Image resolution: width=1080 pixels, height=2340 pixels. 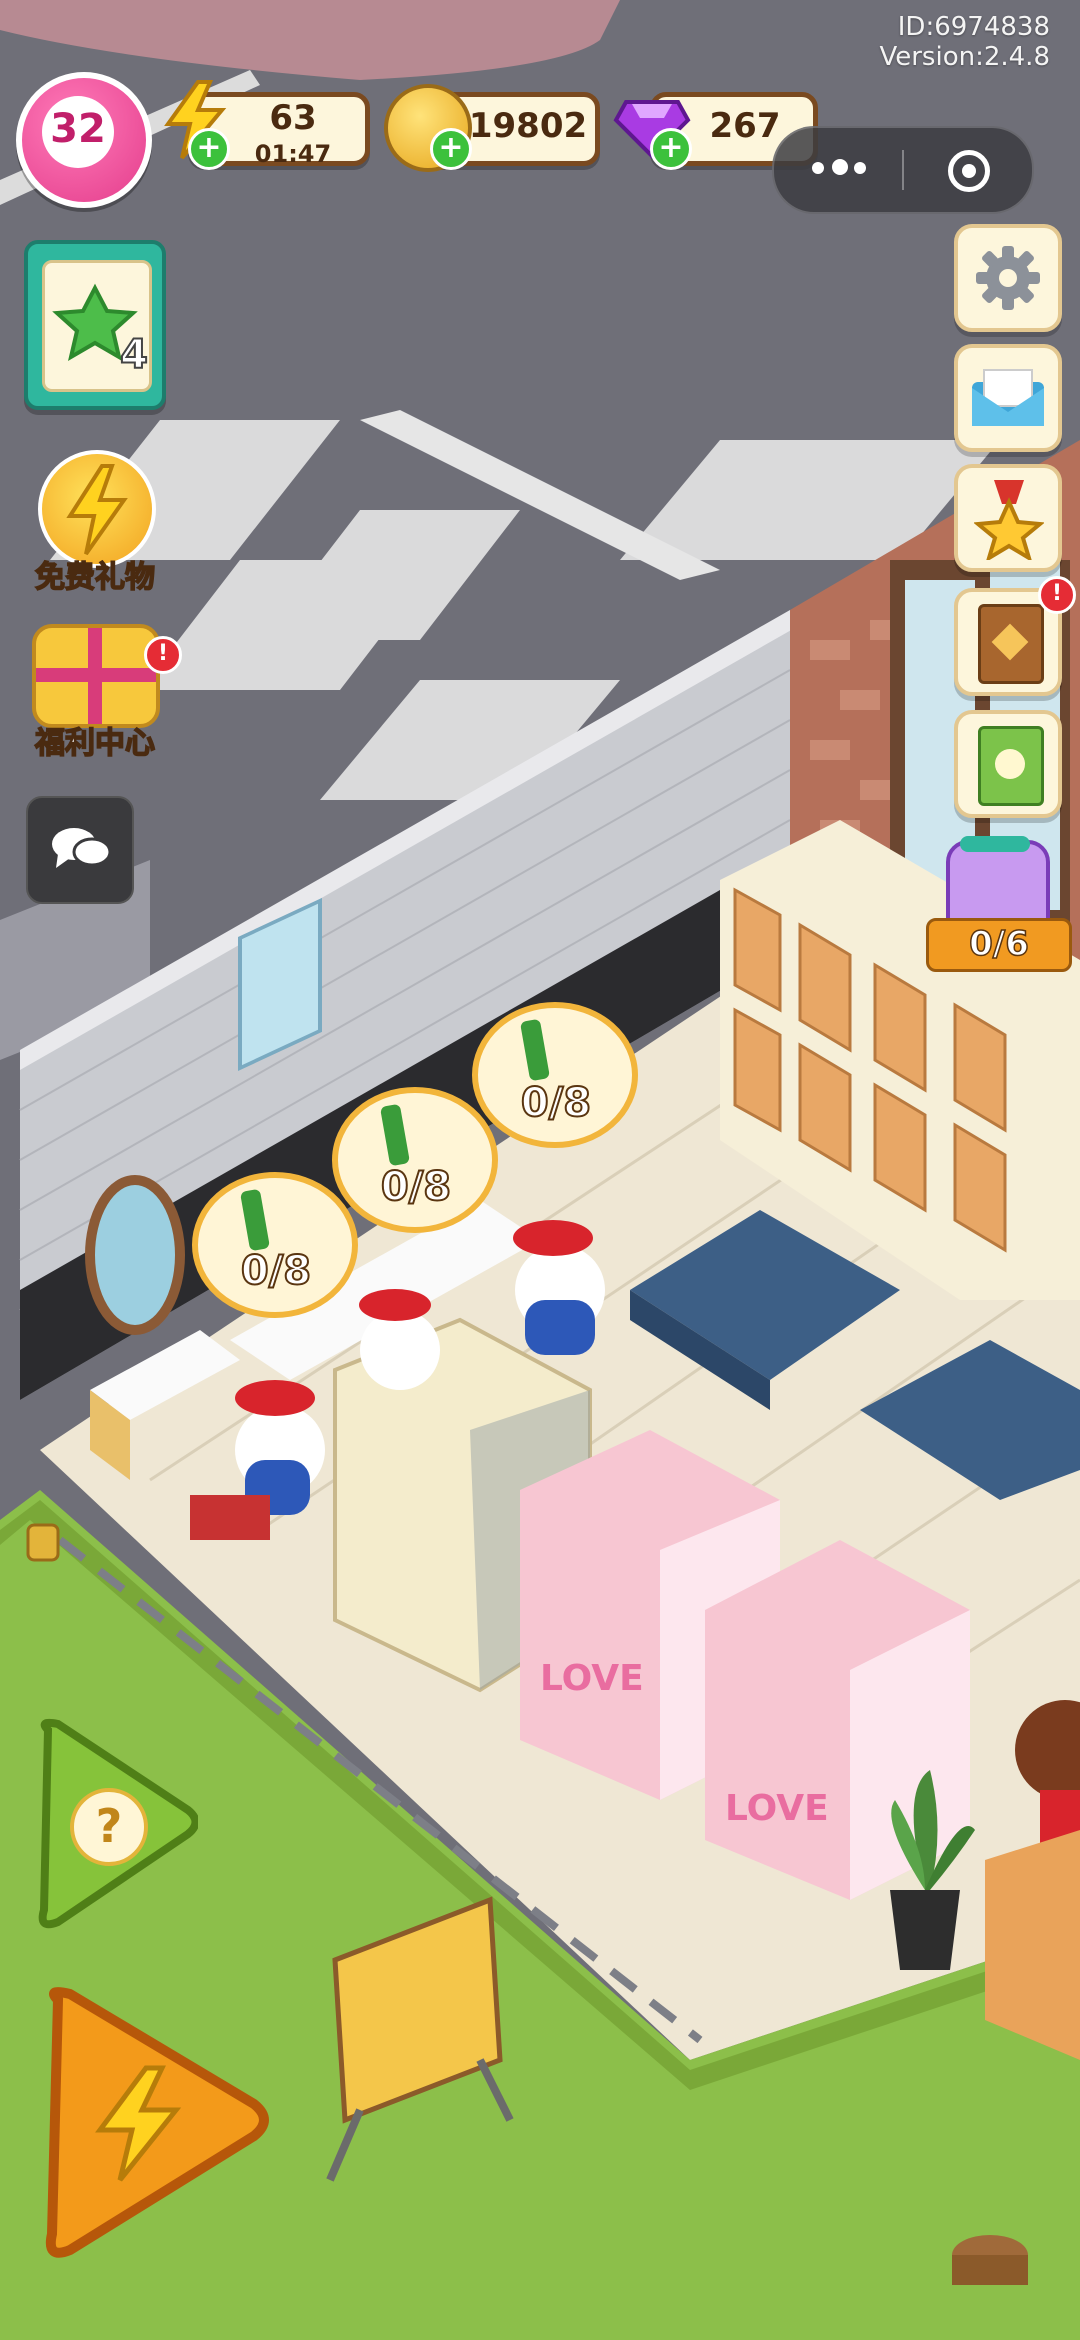 What do you see at coordinates (903, 170) in the screenshot?
I see `miniprogram-capsule` at bounding box center [903, 170].